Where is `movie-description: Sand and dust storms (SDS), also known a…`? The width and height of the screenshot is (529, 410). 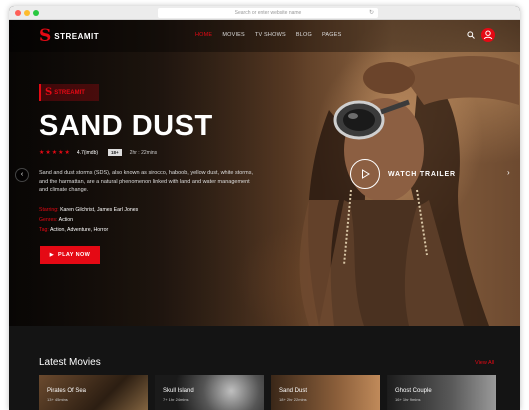
movie-description: Sand and dust storms (SDS), also known a… is located at coordinates (146, 181).